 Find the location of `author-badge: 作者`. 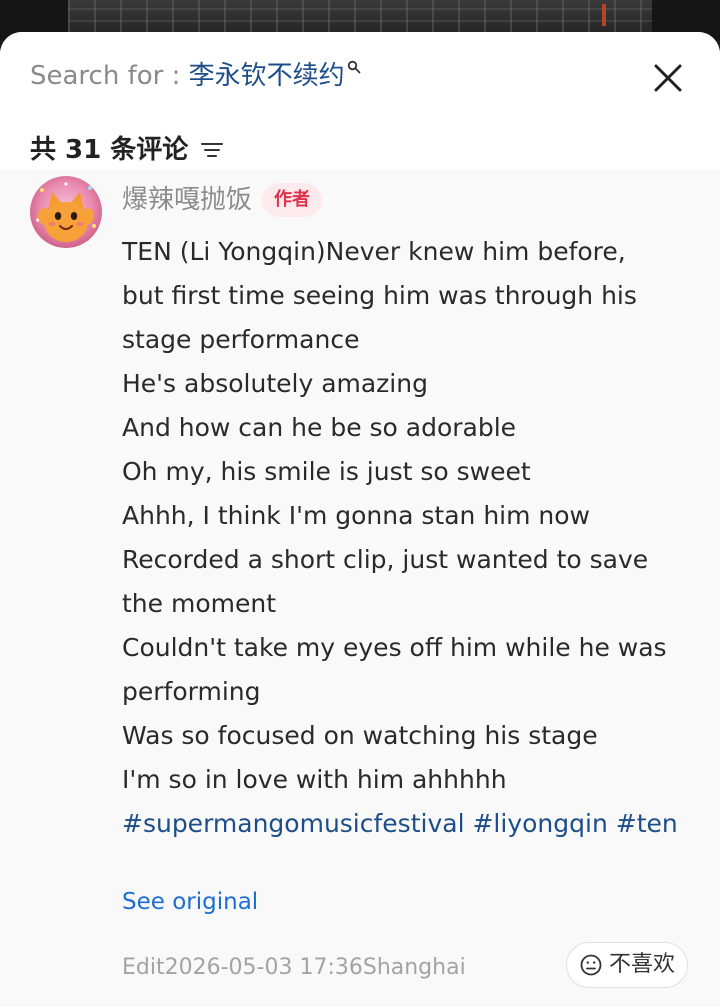

author-badge: 作者 is located at coordinates (292, 200).